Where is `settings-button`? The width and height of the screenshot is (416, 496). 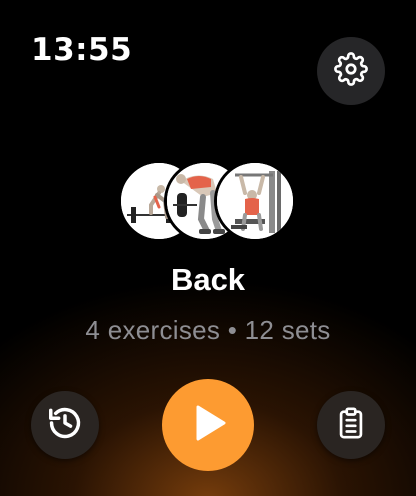
settings-button is located at coordinates (351, 71).